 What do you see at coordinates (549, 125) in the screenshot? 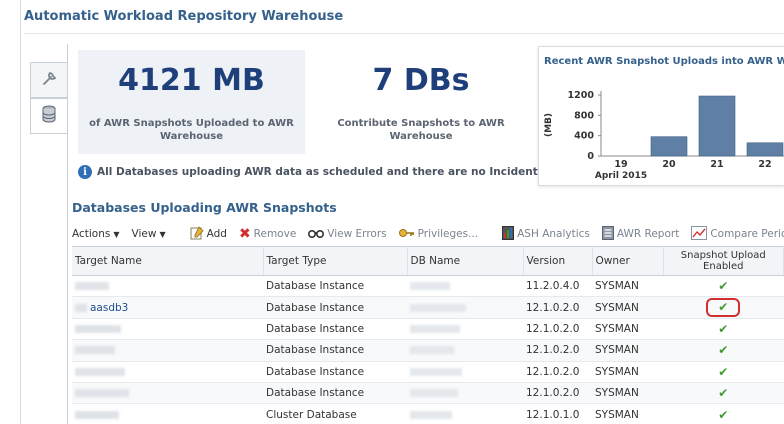
I see `y-axis-label: (MB)` at bounding box center [549, 125].